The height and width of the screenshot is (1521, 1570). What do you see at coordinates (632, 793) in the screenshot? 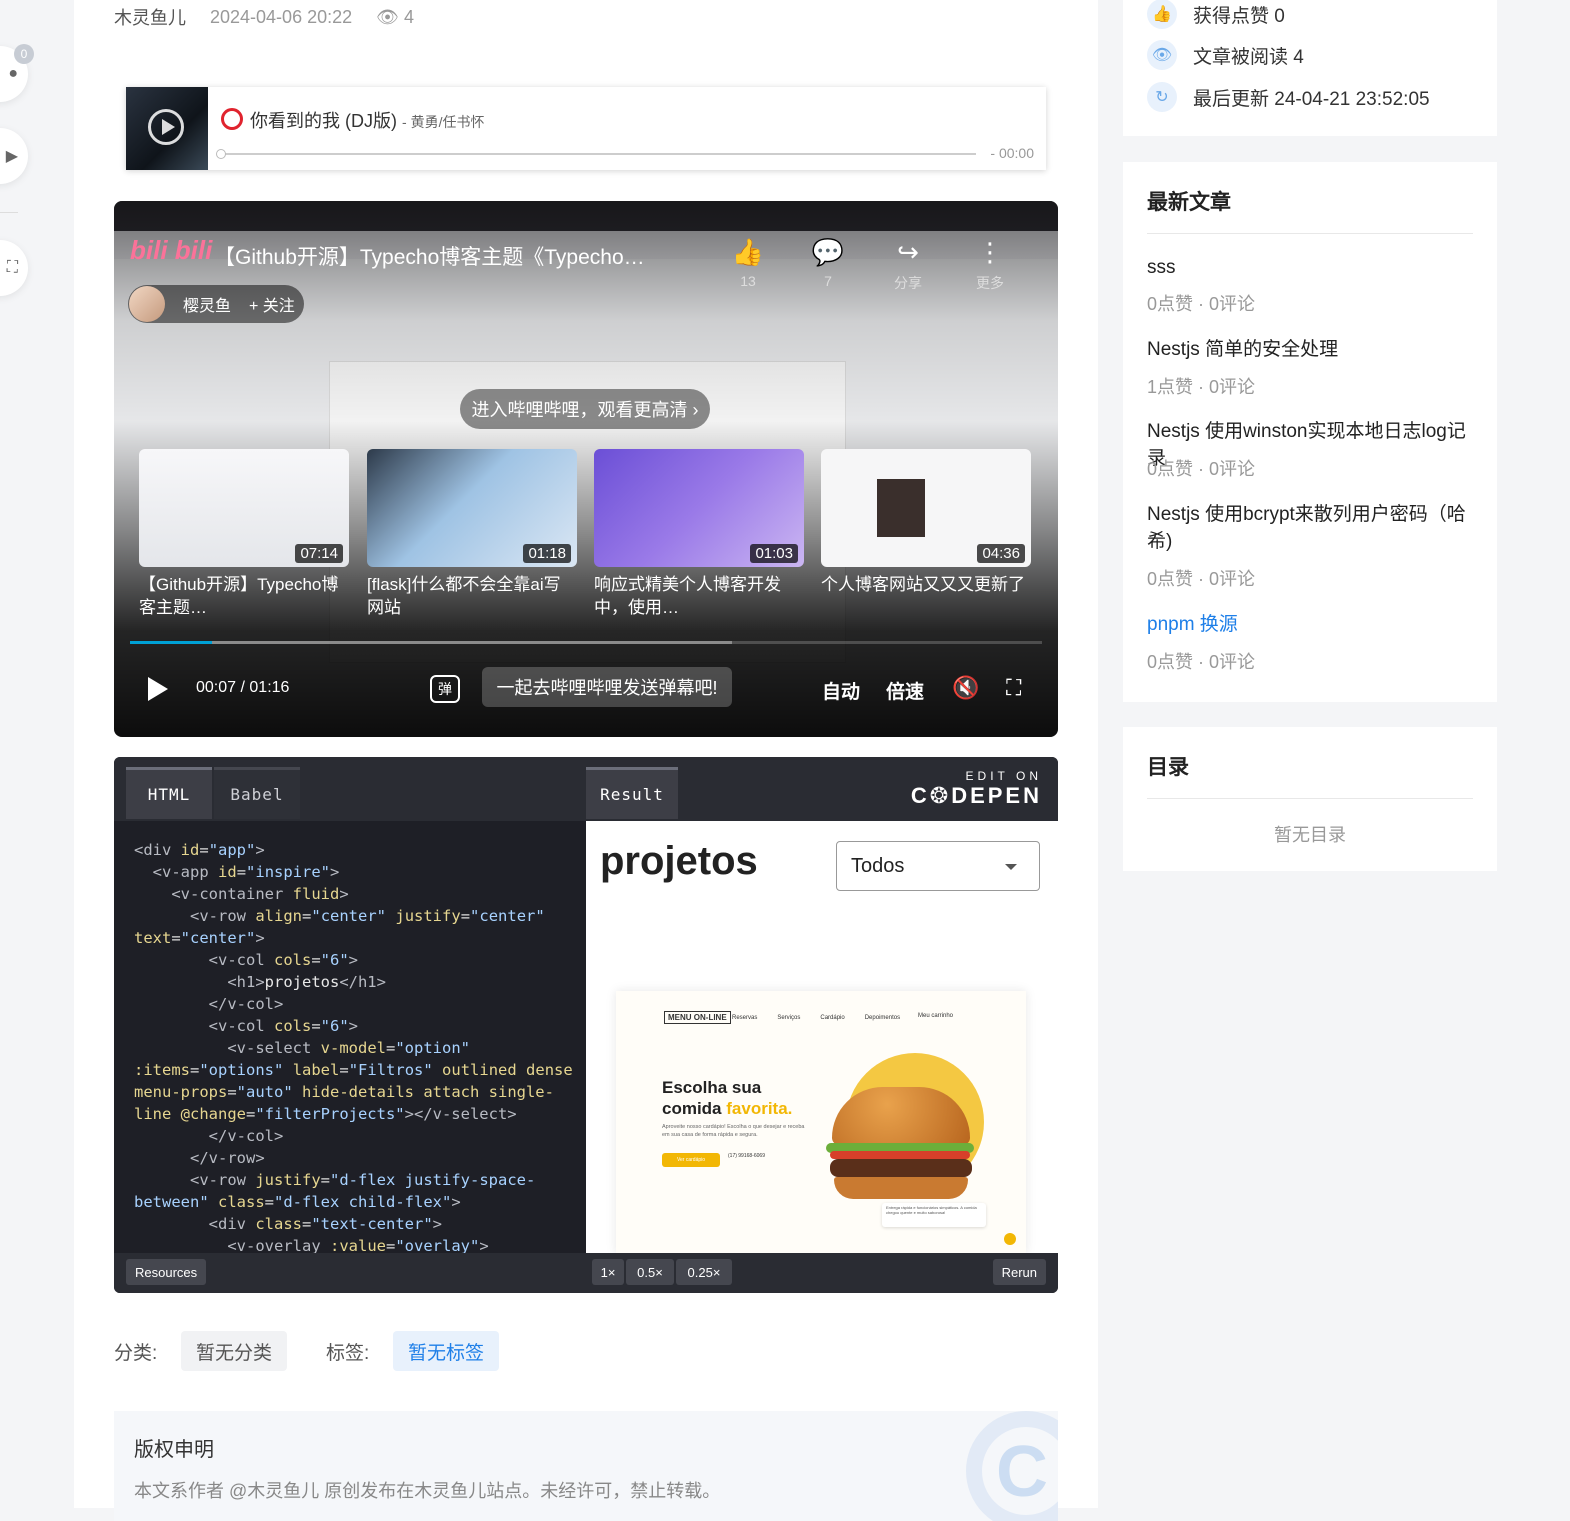
I see `tab-result: Result` at bounding box center [632, 793].